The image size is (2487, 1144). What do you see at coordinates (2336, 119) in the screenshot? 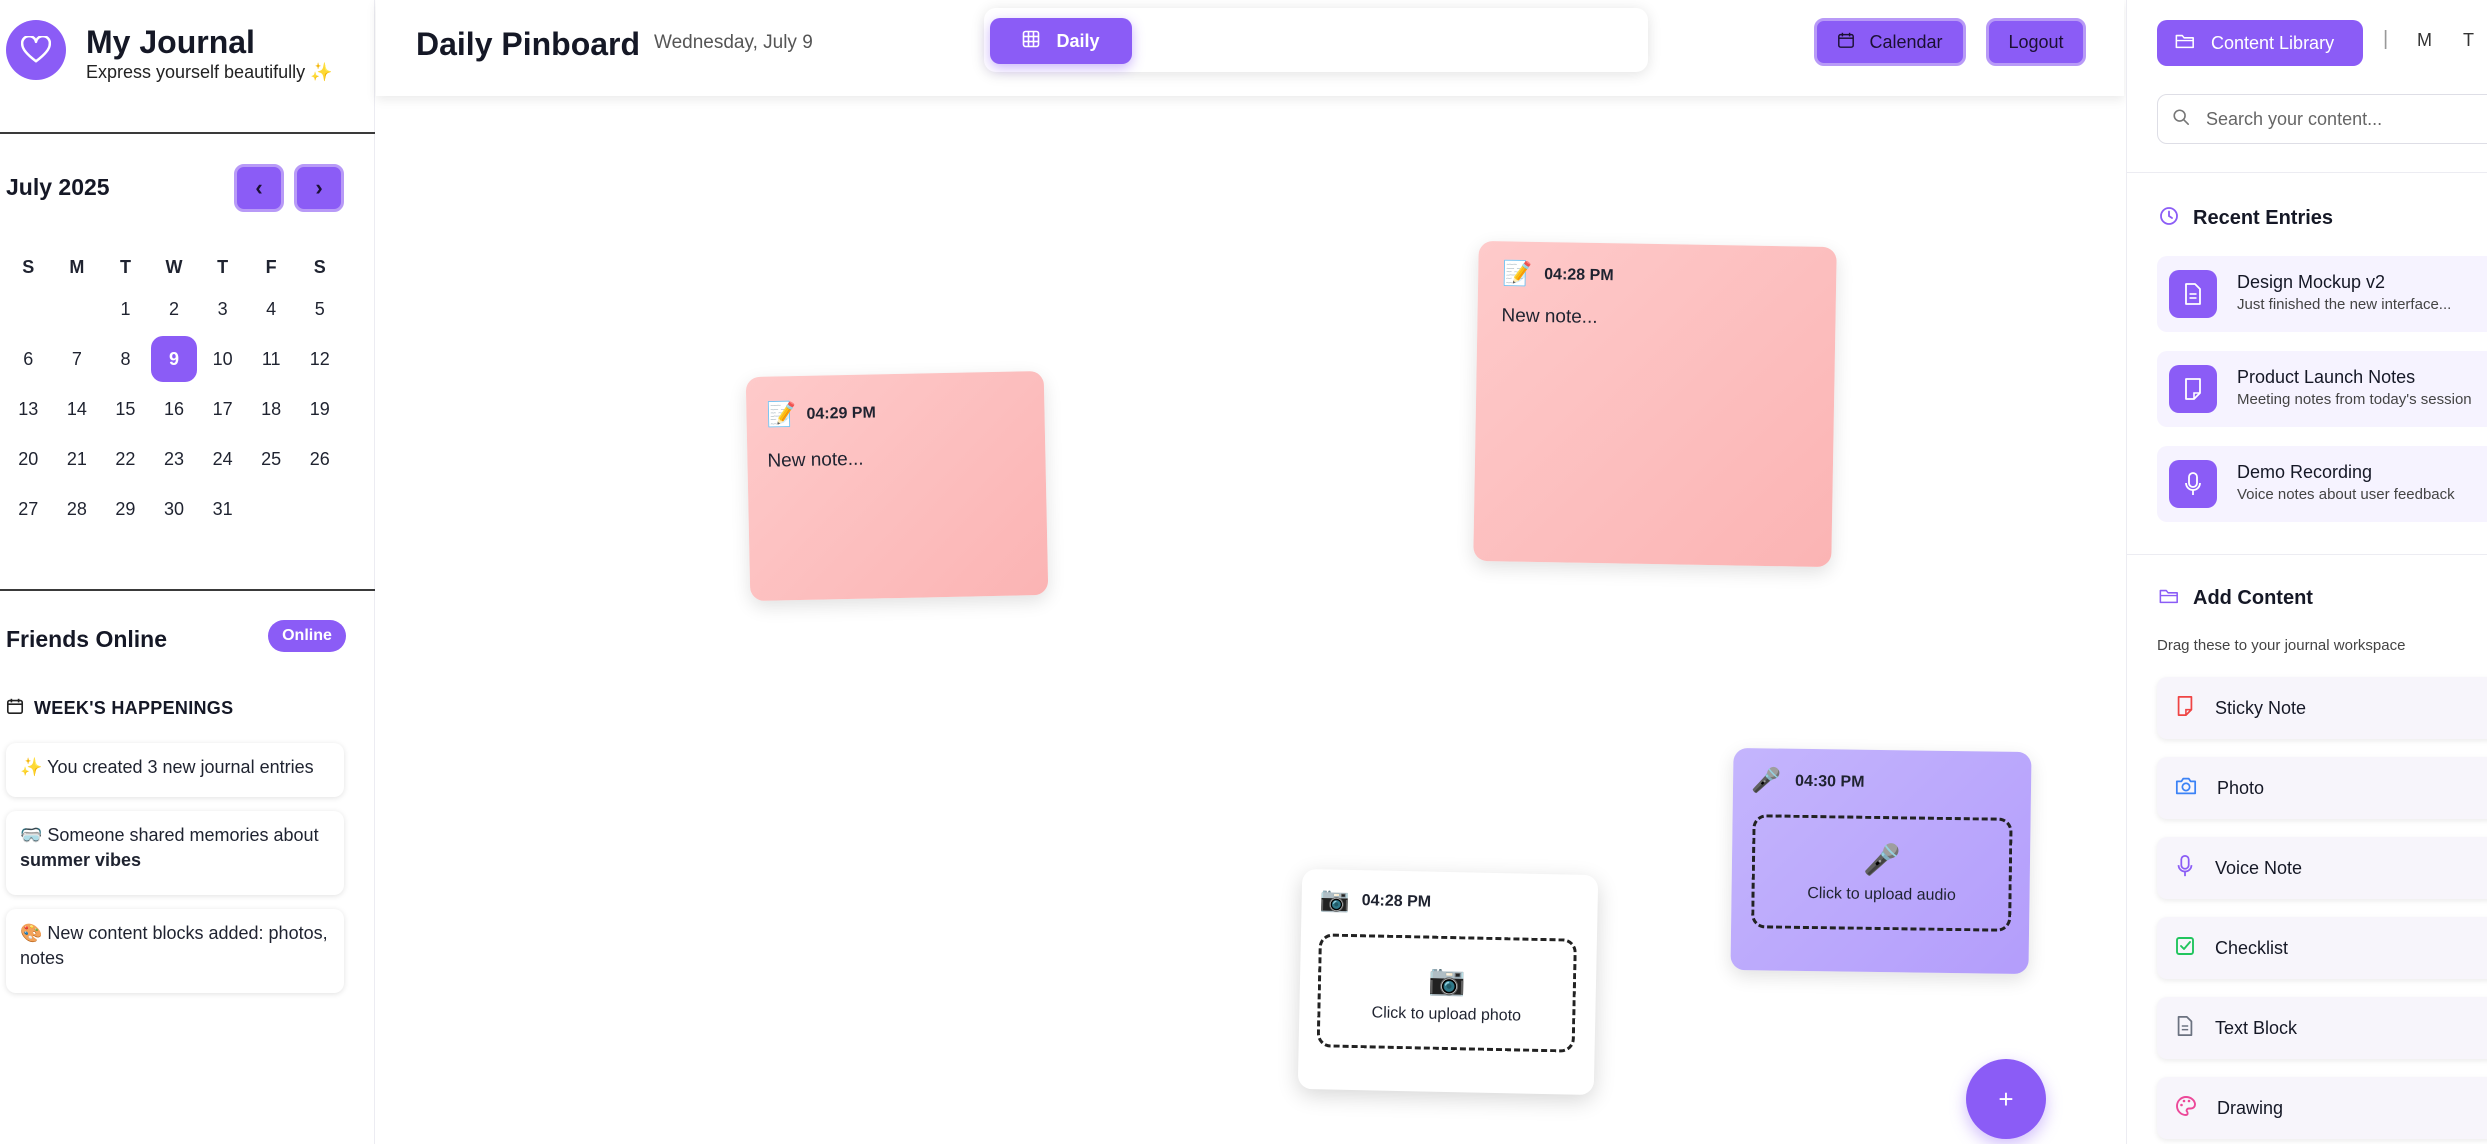
I see `search-input` at bounding box center [2336, 119].